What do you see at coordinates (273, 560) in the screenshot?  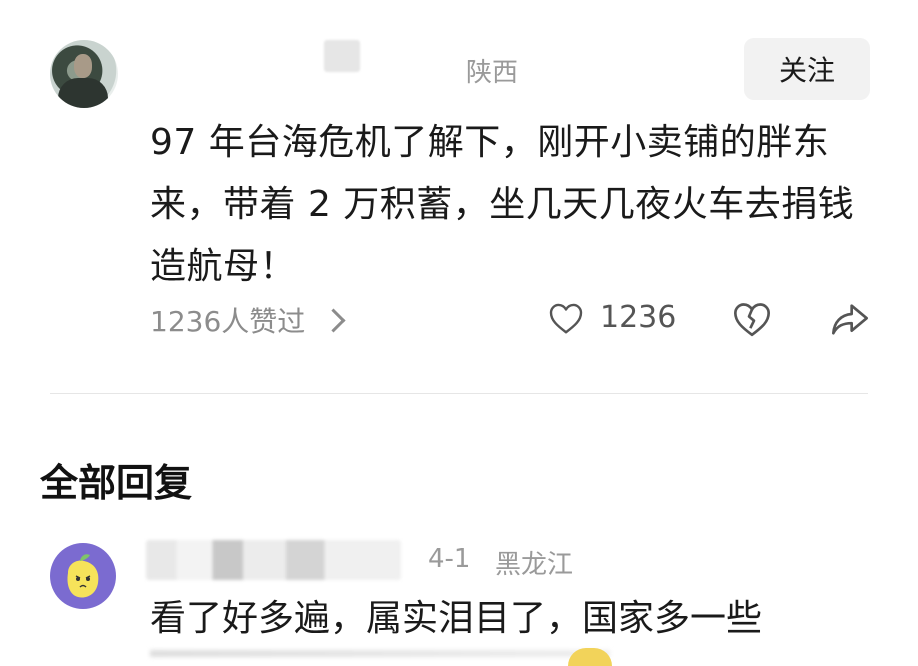 I see `reply-author-name-redacted` at bounding box center [273, 560].